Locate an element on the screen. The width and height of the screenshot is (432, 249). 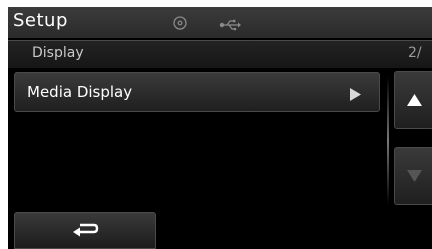
usb-icon is located at coordinates (230, 25).